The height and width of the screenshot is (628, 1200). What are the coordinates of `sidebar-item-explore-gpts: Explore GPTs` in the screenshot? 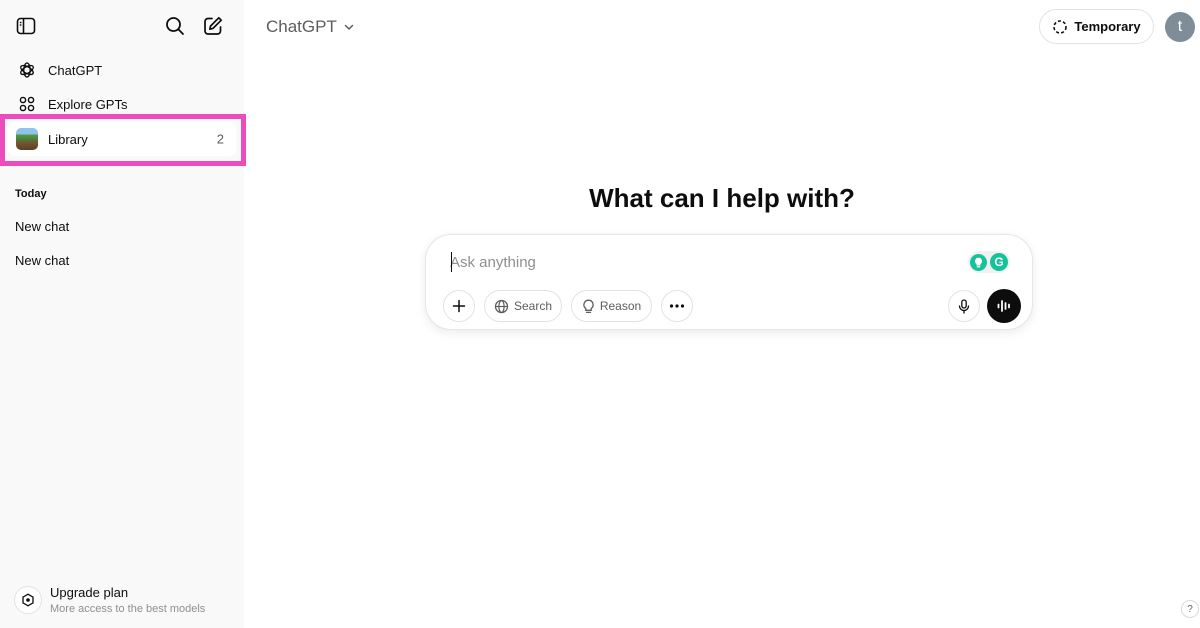 It's located at (122, 104).